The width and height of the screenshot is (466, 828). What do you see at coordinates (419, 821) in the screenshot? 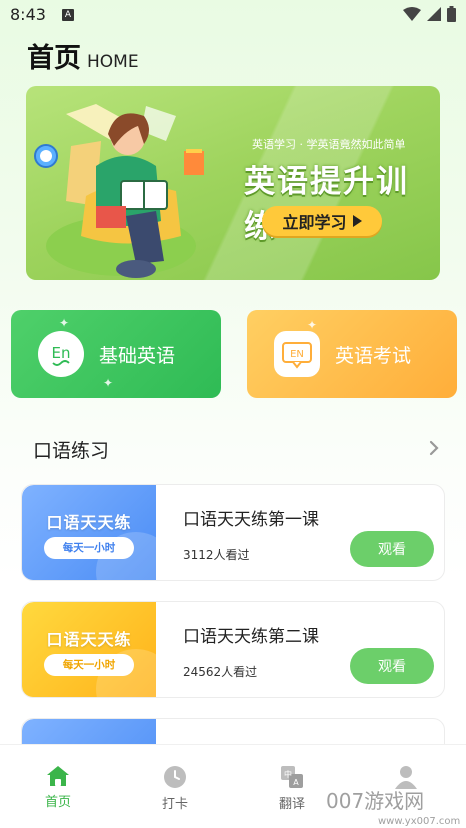
I see `watermark-url: www.yx007.com` at bounding box center [419, 821].